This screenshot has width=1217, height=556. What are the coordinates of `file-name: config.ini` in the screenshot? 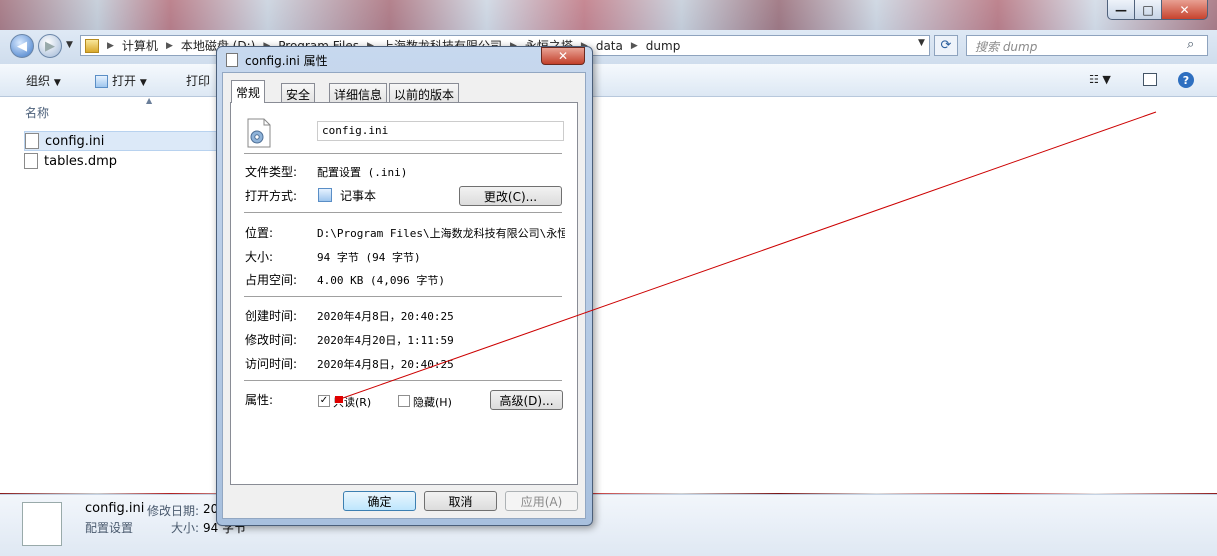 It's located at (75, 141).